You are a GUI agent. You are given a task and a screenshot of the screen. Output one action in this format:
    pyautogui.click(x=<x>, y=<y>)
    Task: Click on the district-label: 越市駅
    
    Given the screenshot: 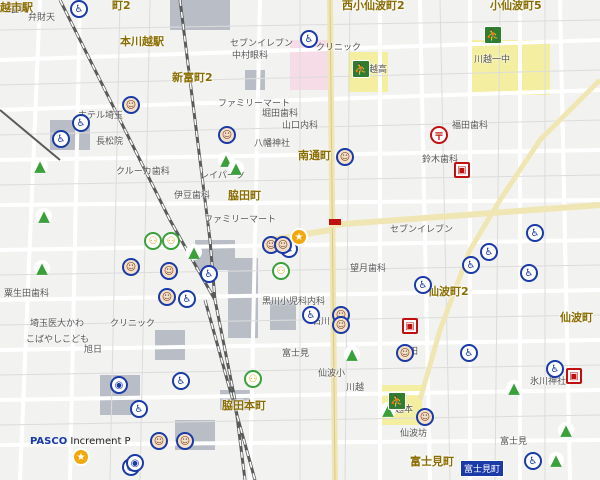 What is the action you would take?
    pyautogui.click(x=16, y=7)
    